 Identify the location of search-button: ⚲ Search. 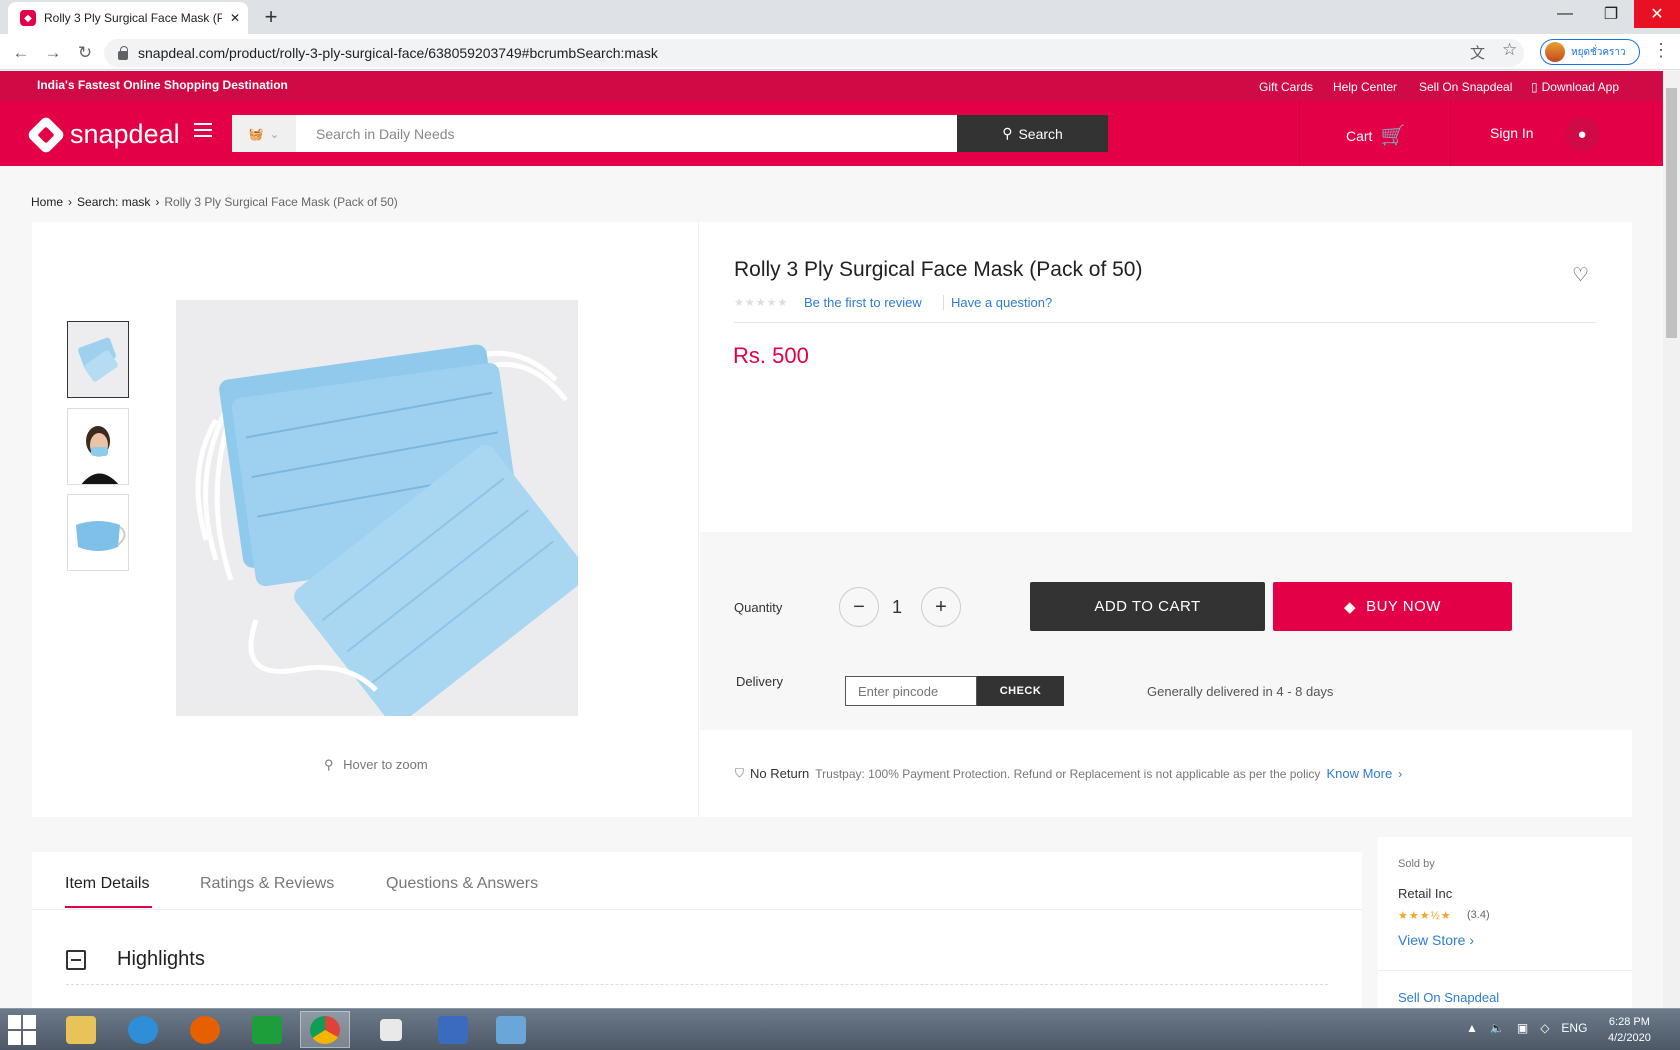
(1032, 133).